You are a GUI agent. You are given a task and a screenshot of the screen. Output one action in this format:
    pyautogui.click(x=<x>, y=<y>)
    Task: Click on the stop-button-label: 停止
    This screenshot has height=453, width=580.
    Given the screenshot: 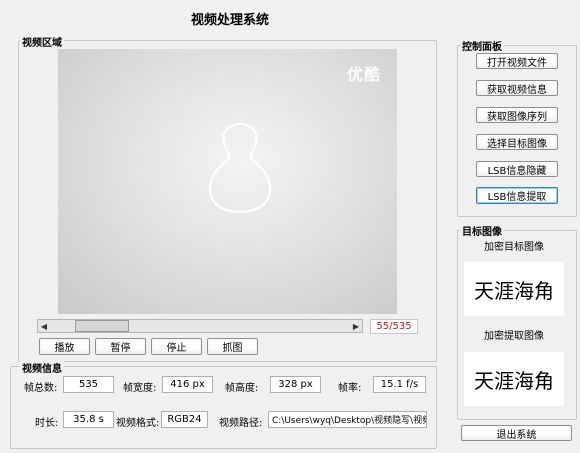 What is the action you would take?
    pyautogui.click(x=176, y=348)
    